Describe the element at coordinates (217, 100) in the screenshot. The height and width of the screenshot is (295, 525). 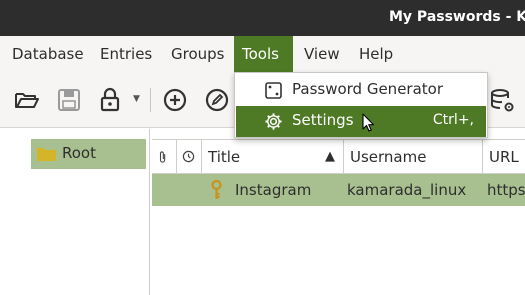
I see `edit-entry-icon` at that location.